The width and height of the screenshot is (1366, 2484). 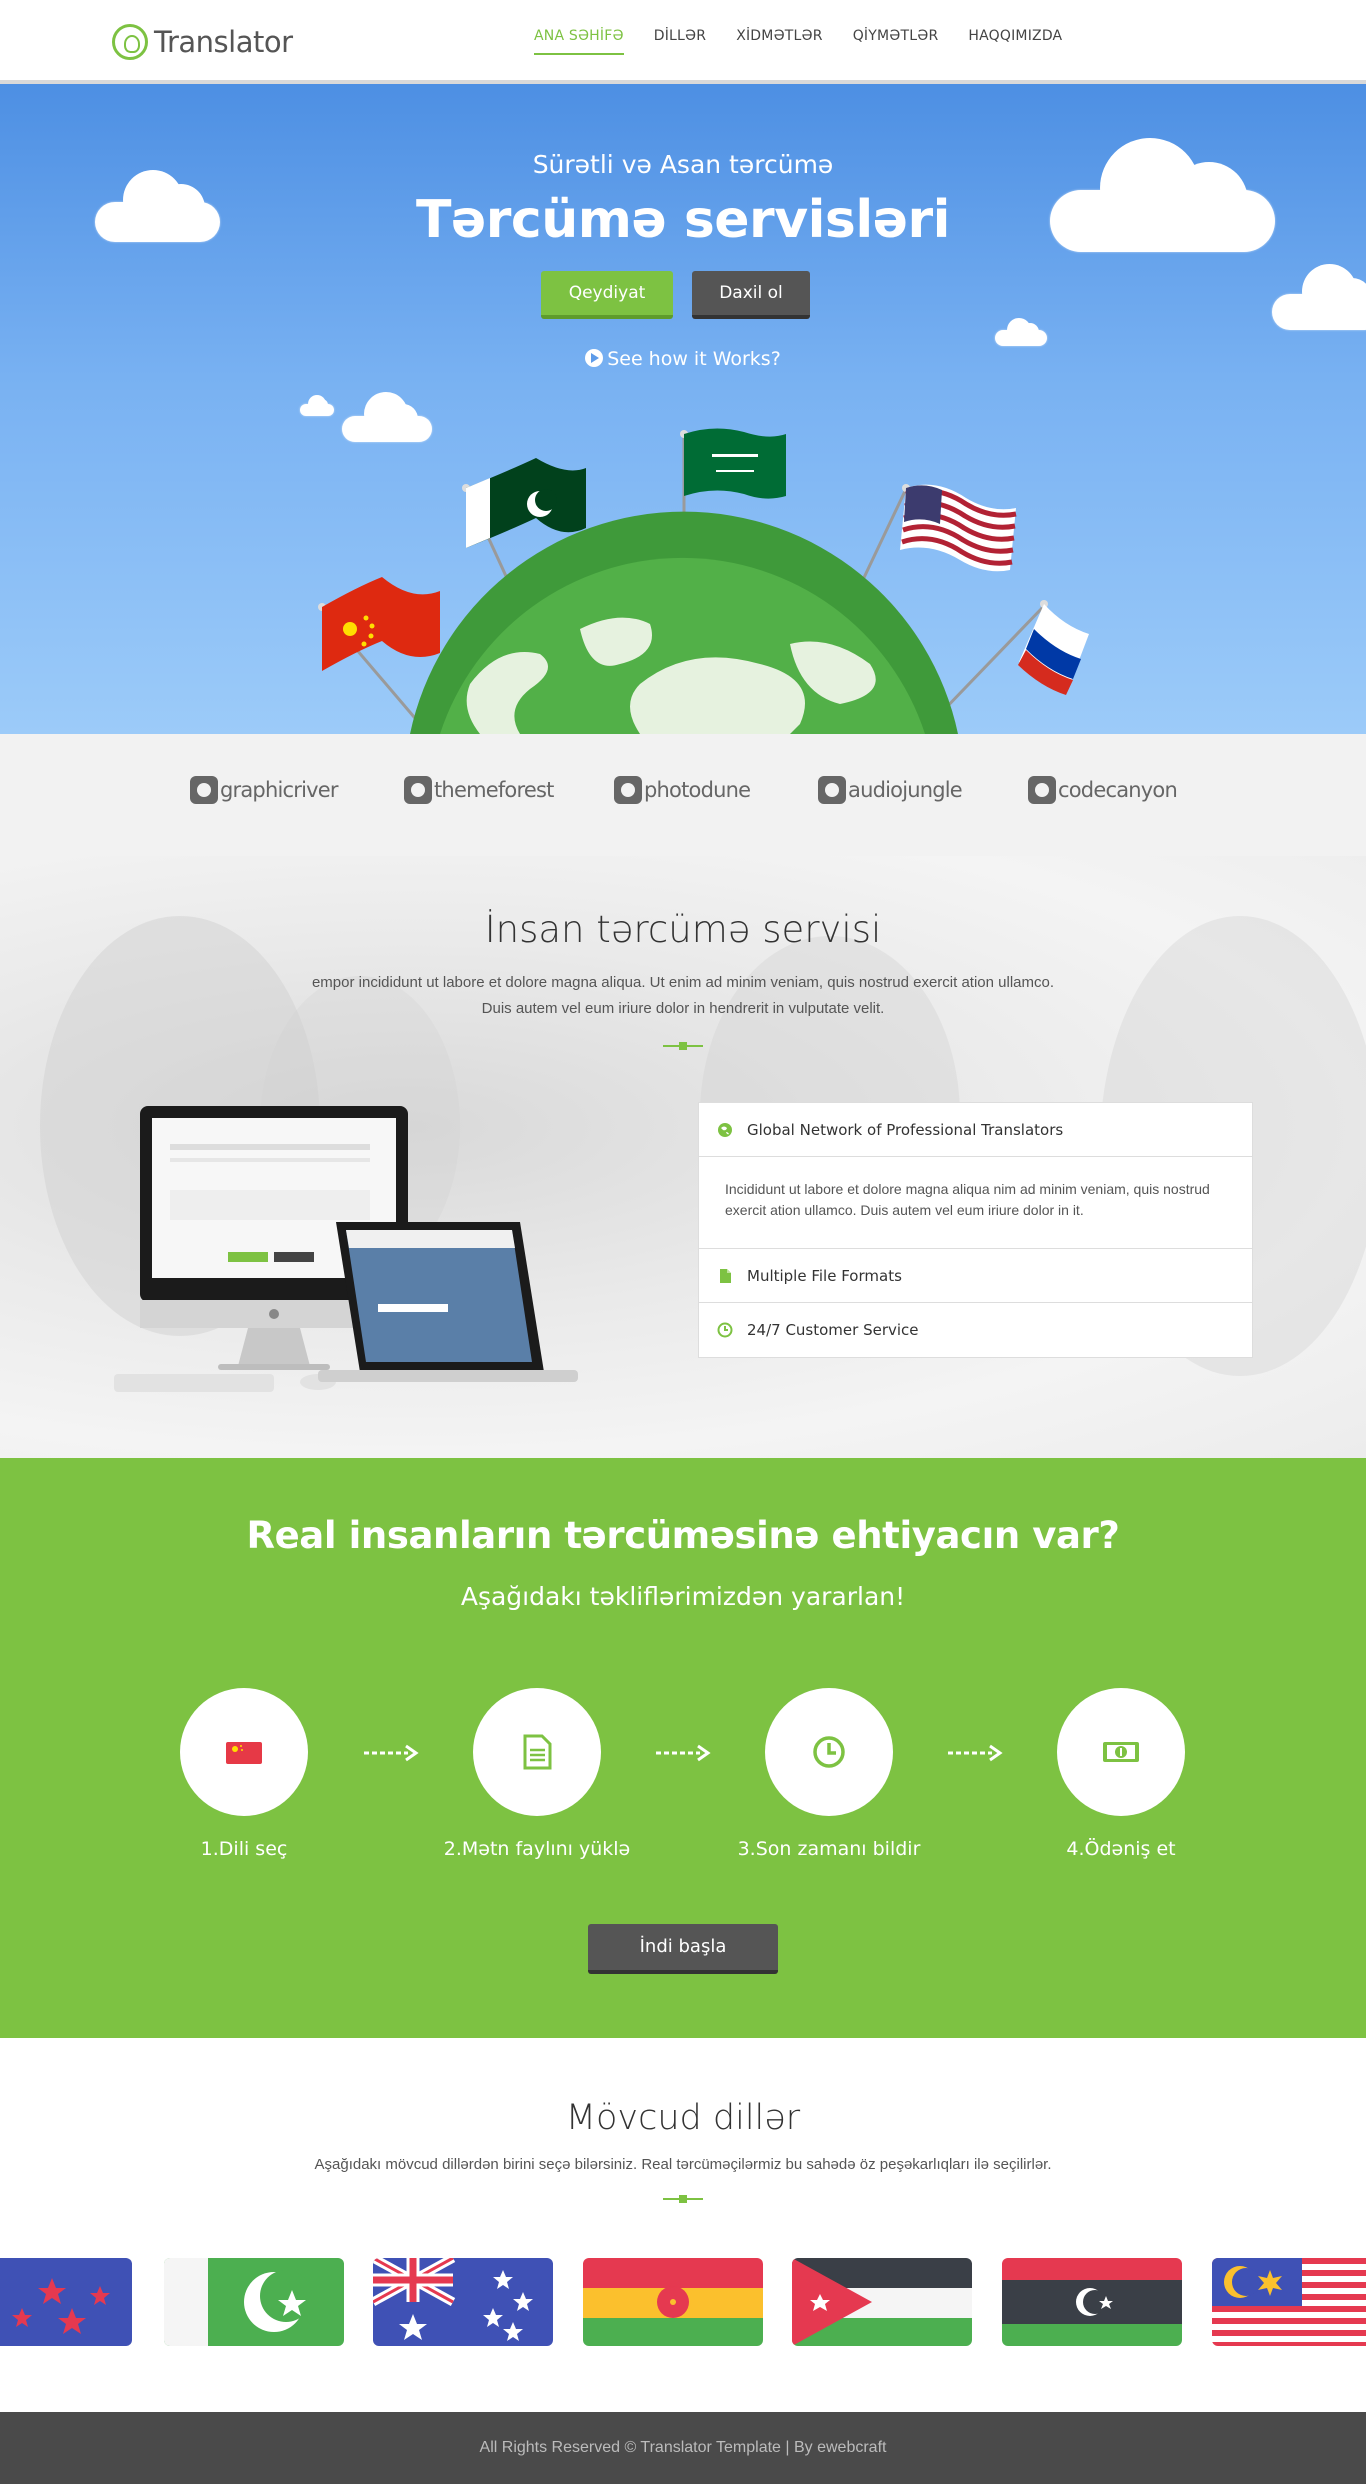 I want to click on themeforest-icon, so click(x=418, y=790).